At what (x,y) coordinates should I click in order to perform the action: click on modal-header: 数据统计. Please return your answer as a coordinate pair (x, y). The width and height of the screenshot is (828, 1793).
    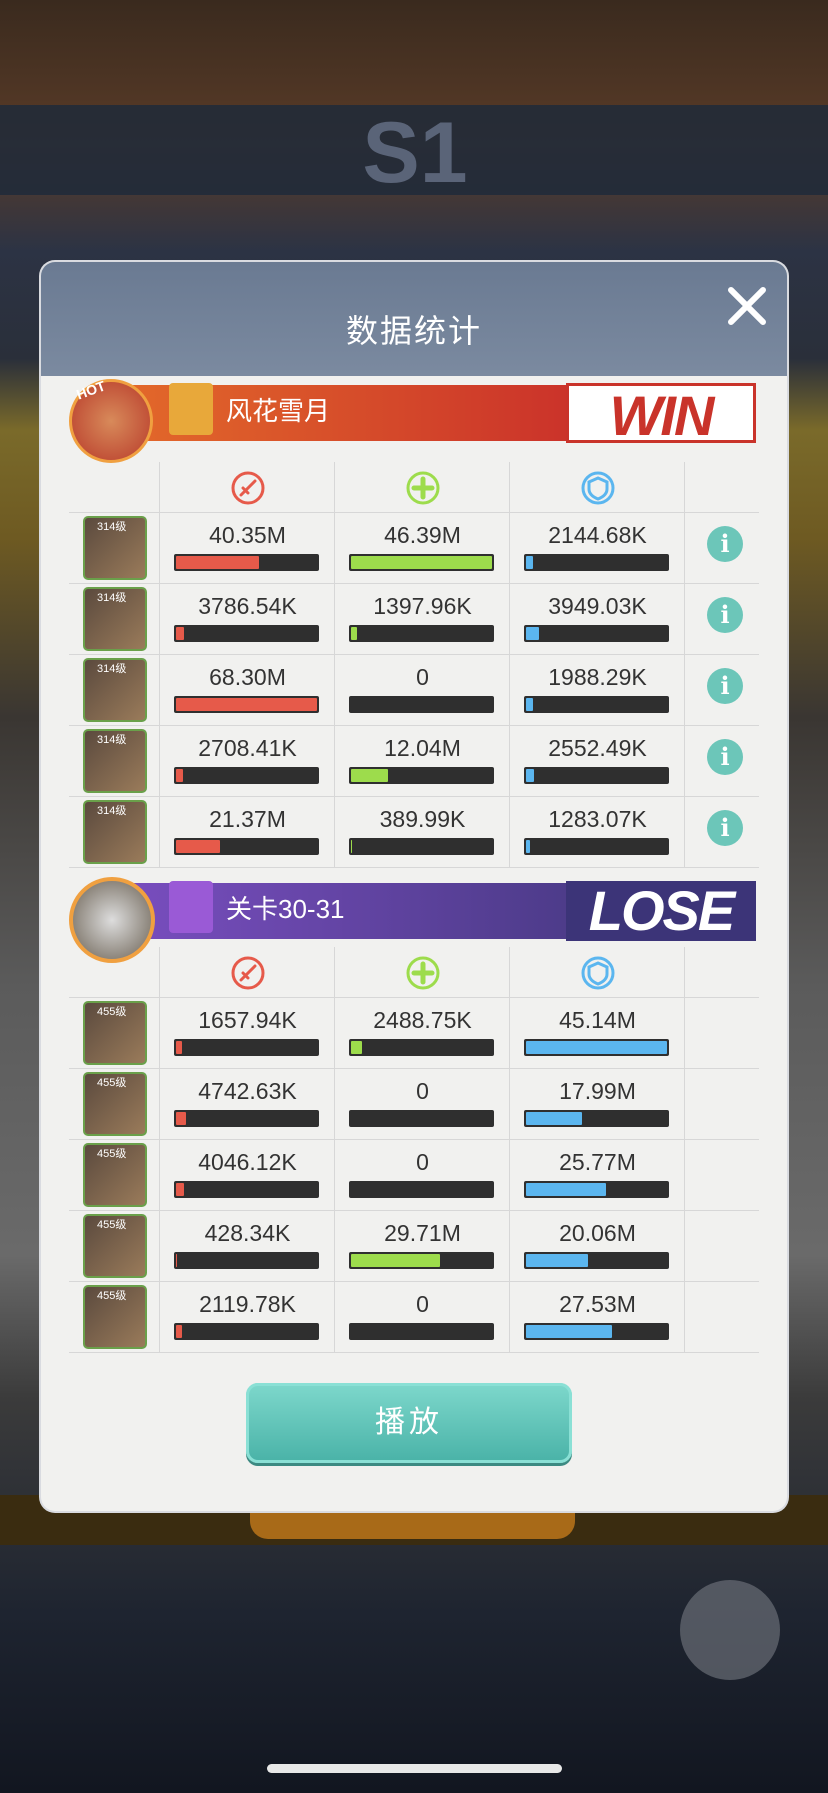
    Looking at the image, I should click on (414, 319).